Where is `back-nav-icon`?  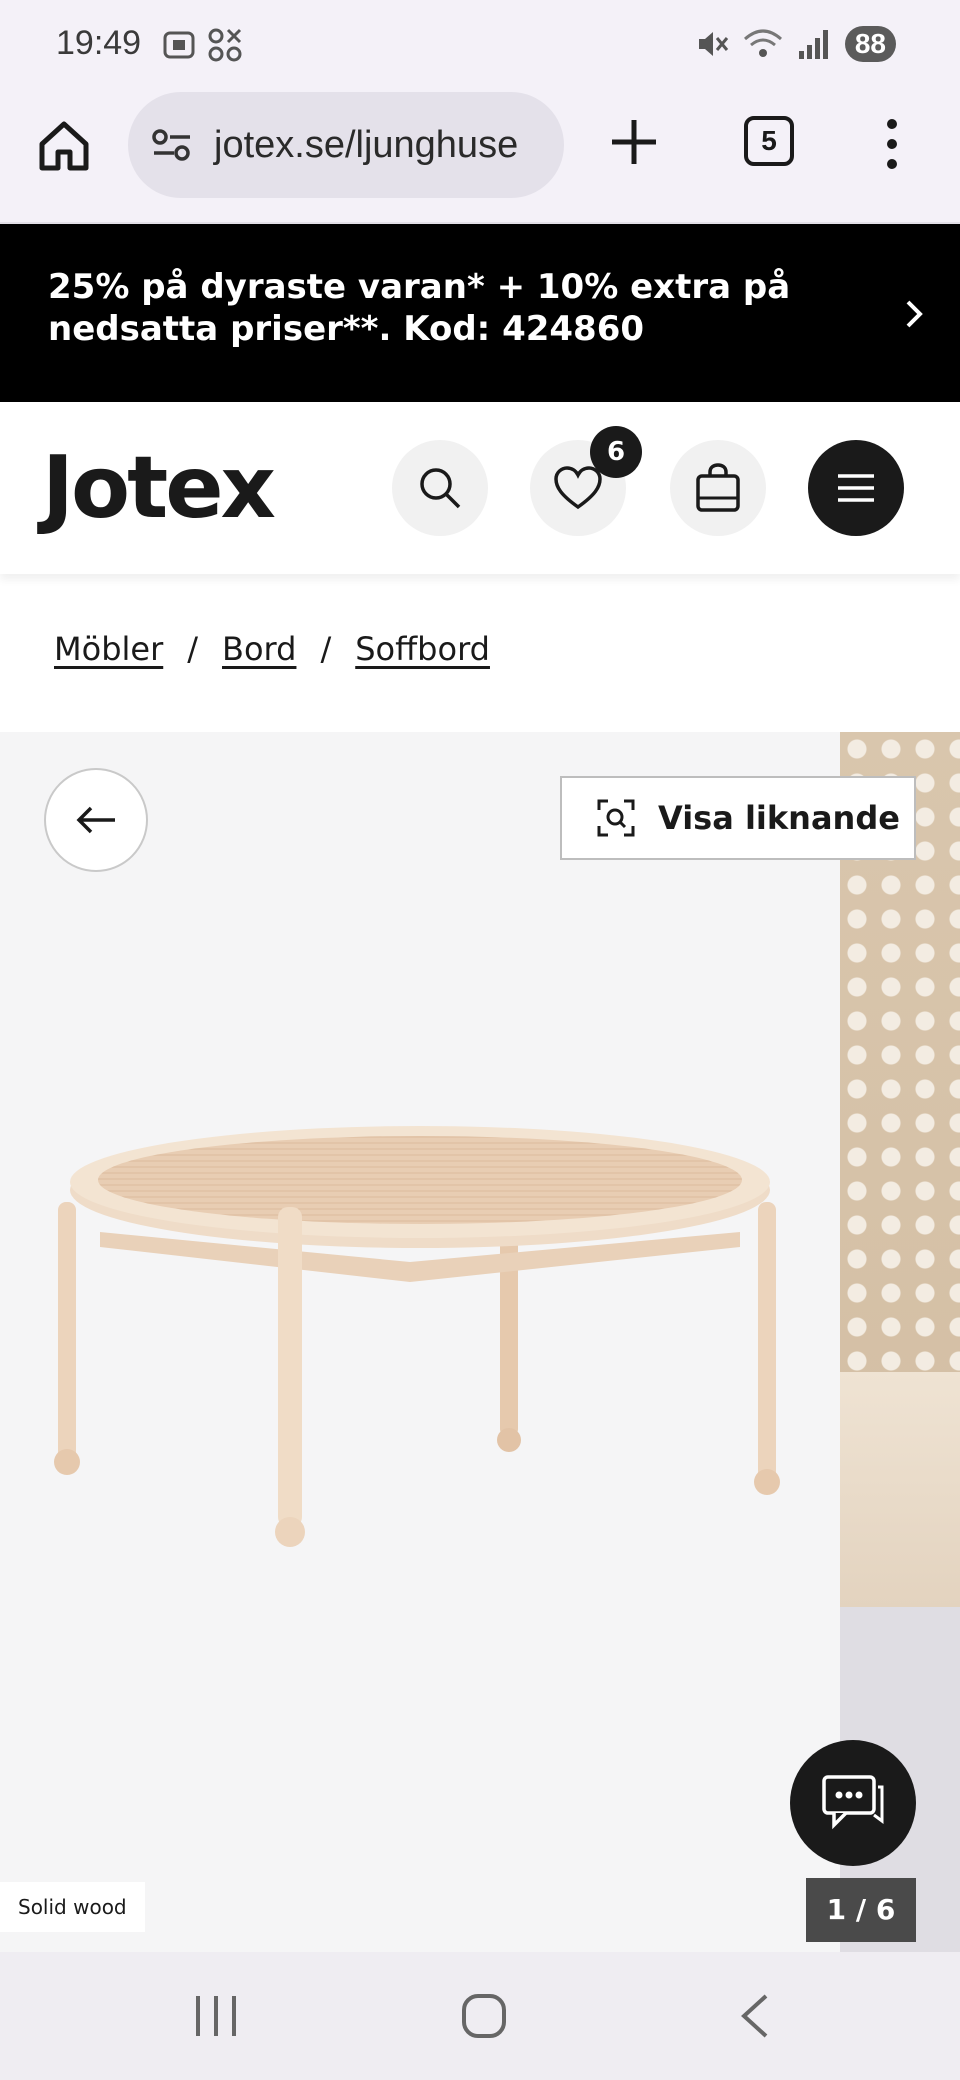
back-nav-icon is located at coordinates (754, 2016).